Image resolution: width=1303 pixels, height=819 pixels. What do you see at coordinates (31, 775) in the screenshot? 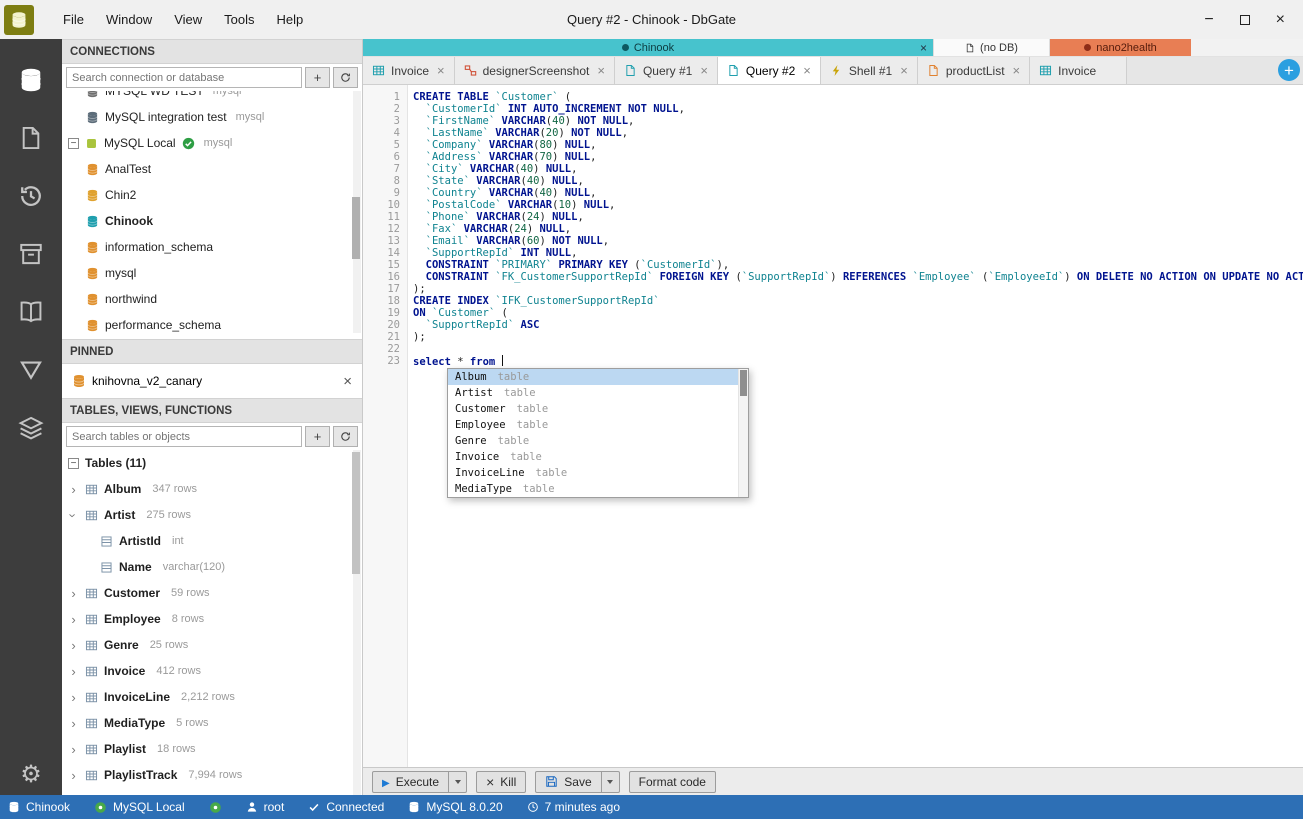
I see `settings-gear-icon` at bounding box center [31, 775].